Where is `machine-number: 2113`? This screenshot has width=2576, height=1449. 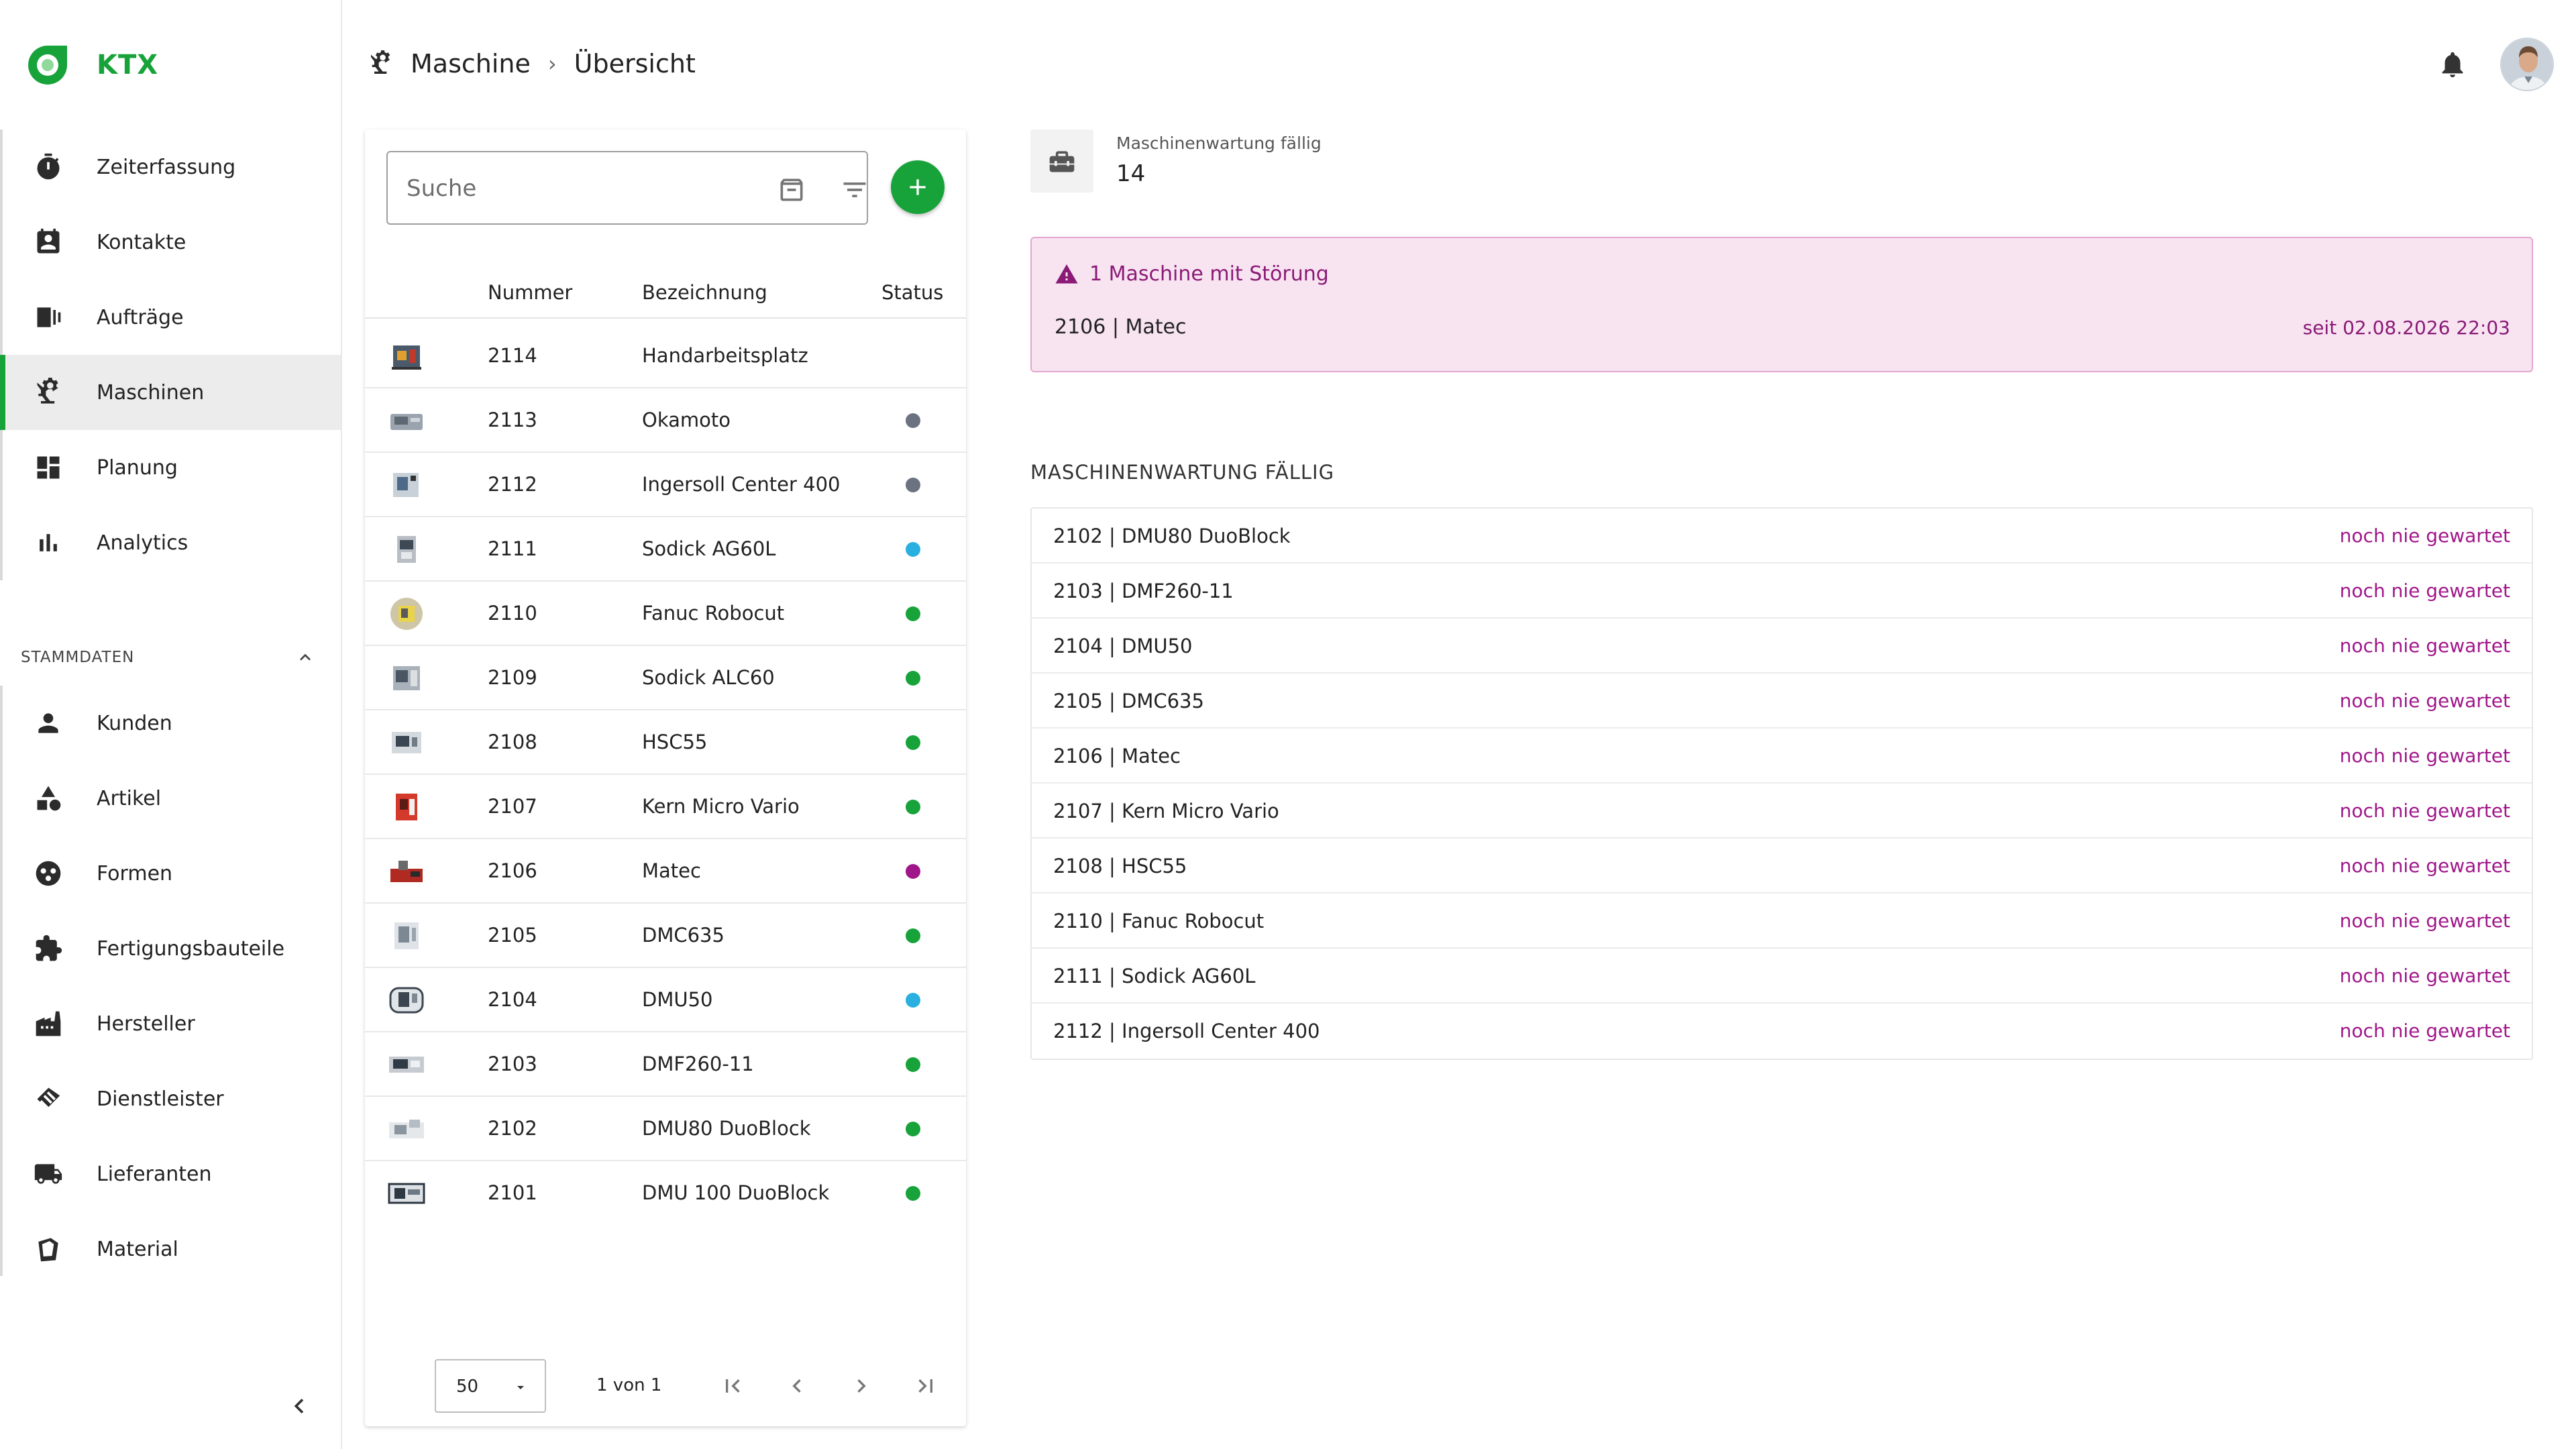
machine-number: 2113 is located at coordinates (512, 420).